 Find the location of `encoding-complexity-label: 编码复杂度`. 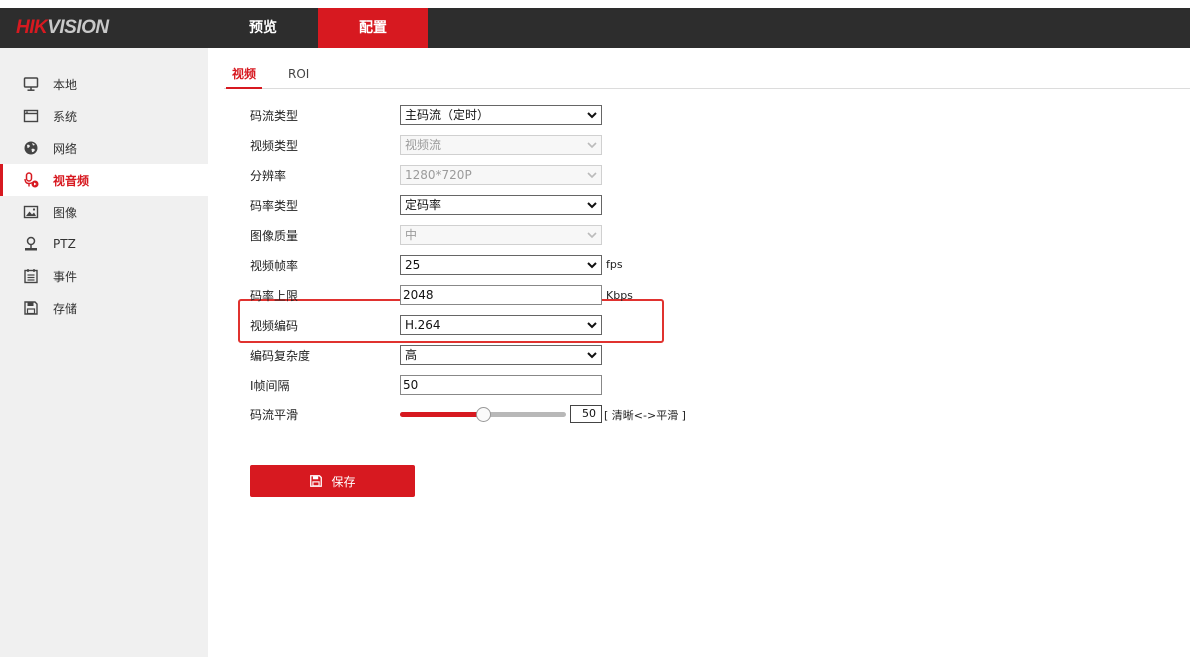

encoding-complexity-label: 编码复杂度 is located at coordinates (280, 356).